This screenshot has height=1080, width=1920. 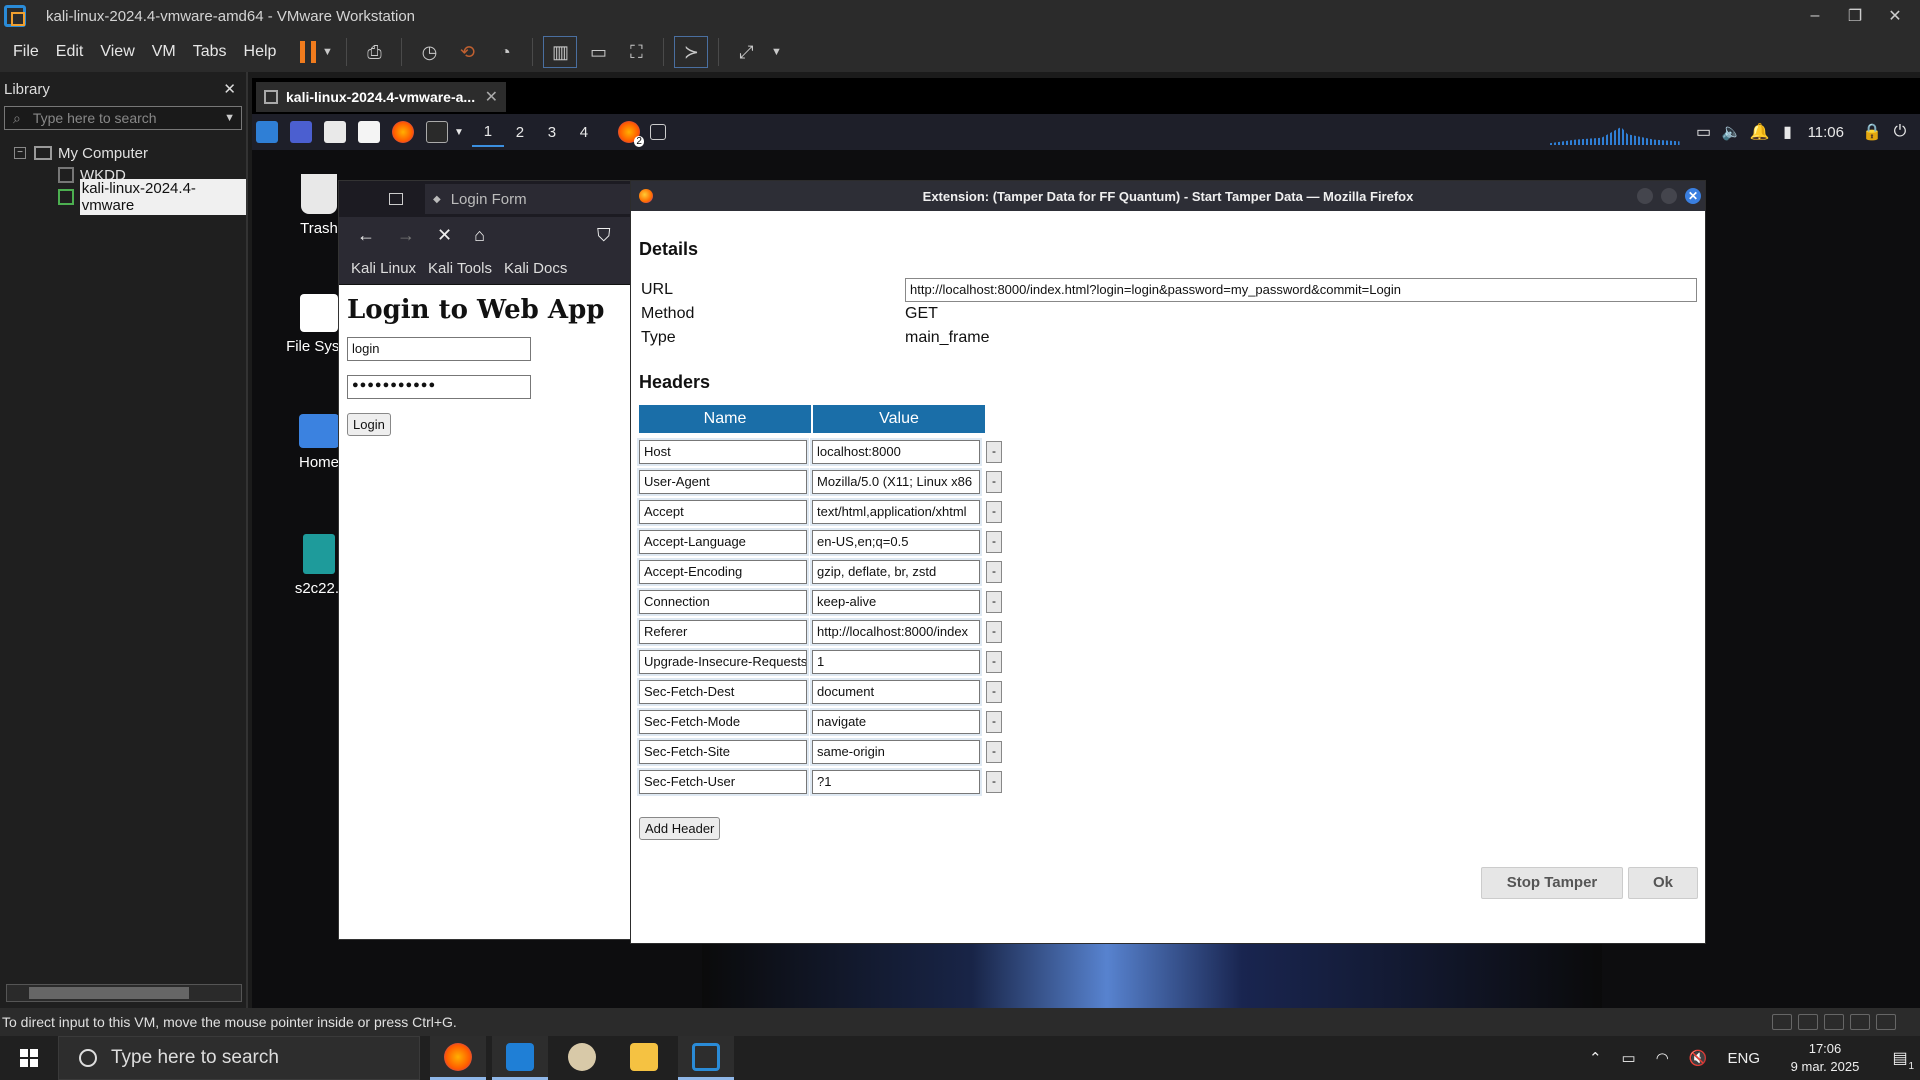 What do you see at coordinates (366, 235) in the screenshot?
I see `back-icon: ←` at bounding box center [366, 235].